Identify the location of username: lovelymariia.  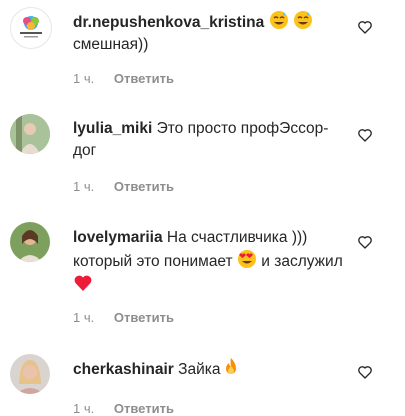
(118, 237).